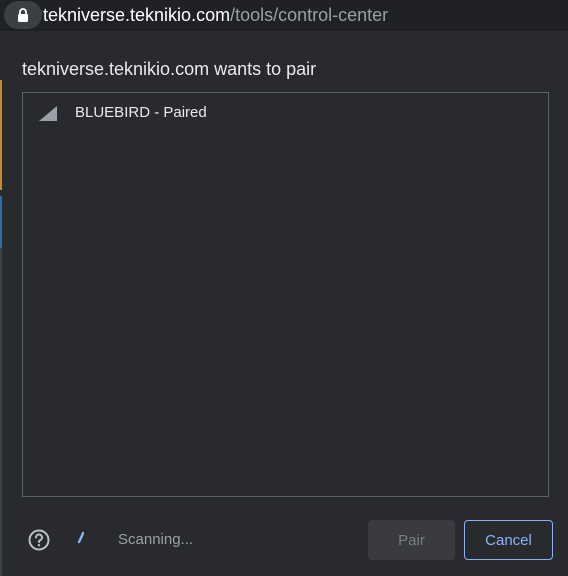  I want to click on lock-icon, so click(23, 15).